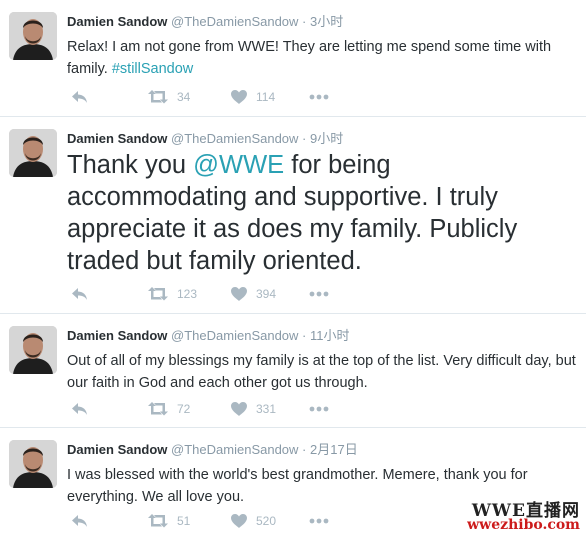 The image size is (586, 538). What do you see at coordinates (152, 69) in the screenshot?
I see `hashtag-link: #stillSandow` at bounding box center [152, 69].